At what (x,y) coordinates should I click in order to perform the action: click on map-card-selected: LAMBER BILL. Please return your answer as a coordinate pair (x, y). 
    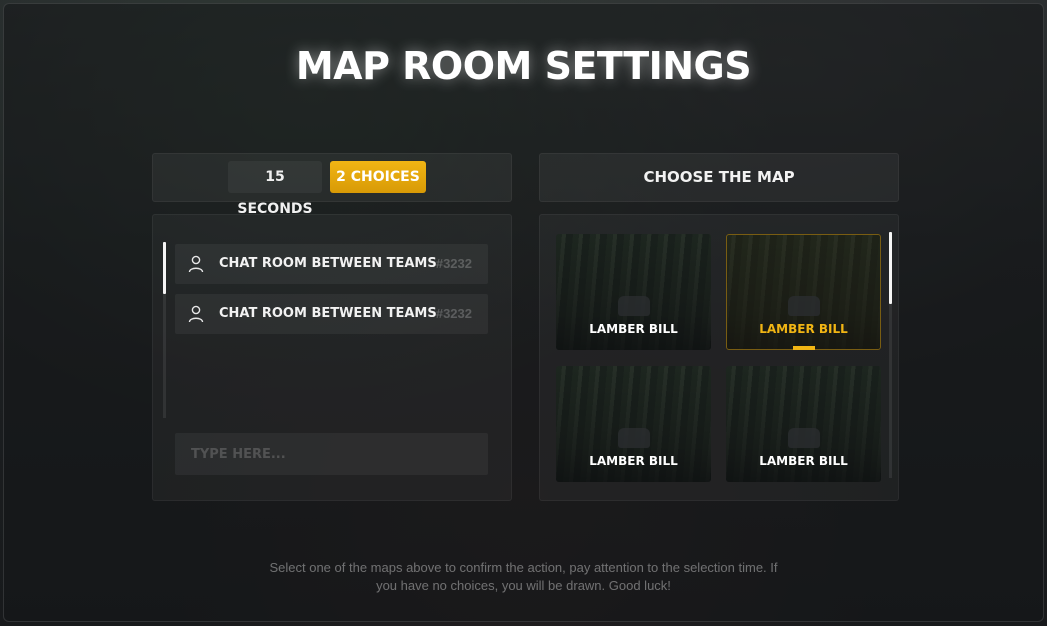
    Looking at the image, I should click on (803, 292).